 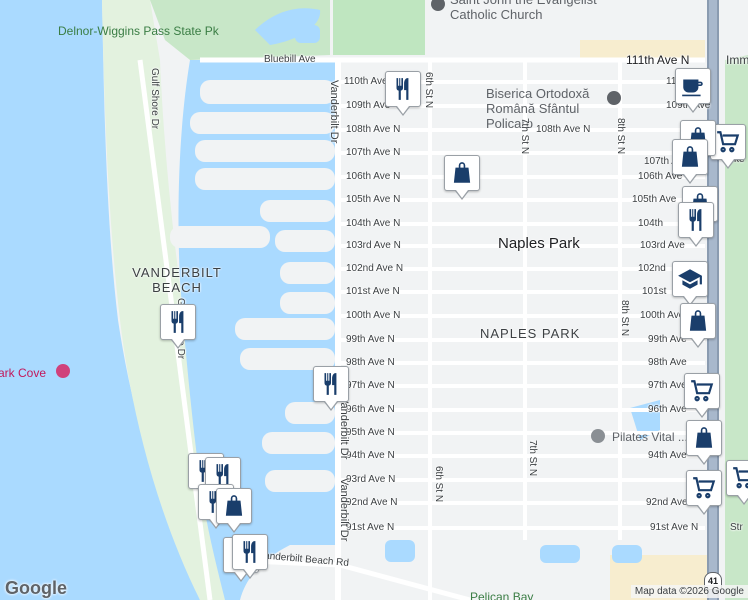 I want to click on street-label-avenue-east: 104th, so click(x=651, y=223).